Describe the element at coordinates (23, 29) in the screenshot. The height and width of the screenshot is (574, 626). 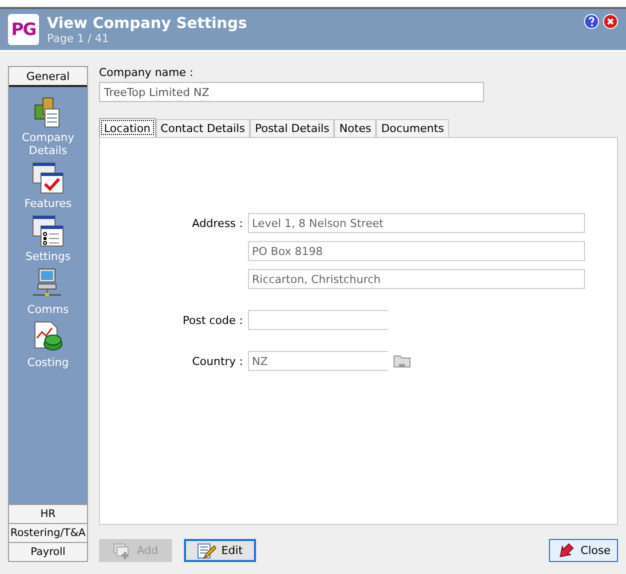
I see `app-logo: PG` at that location.